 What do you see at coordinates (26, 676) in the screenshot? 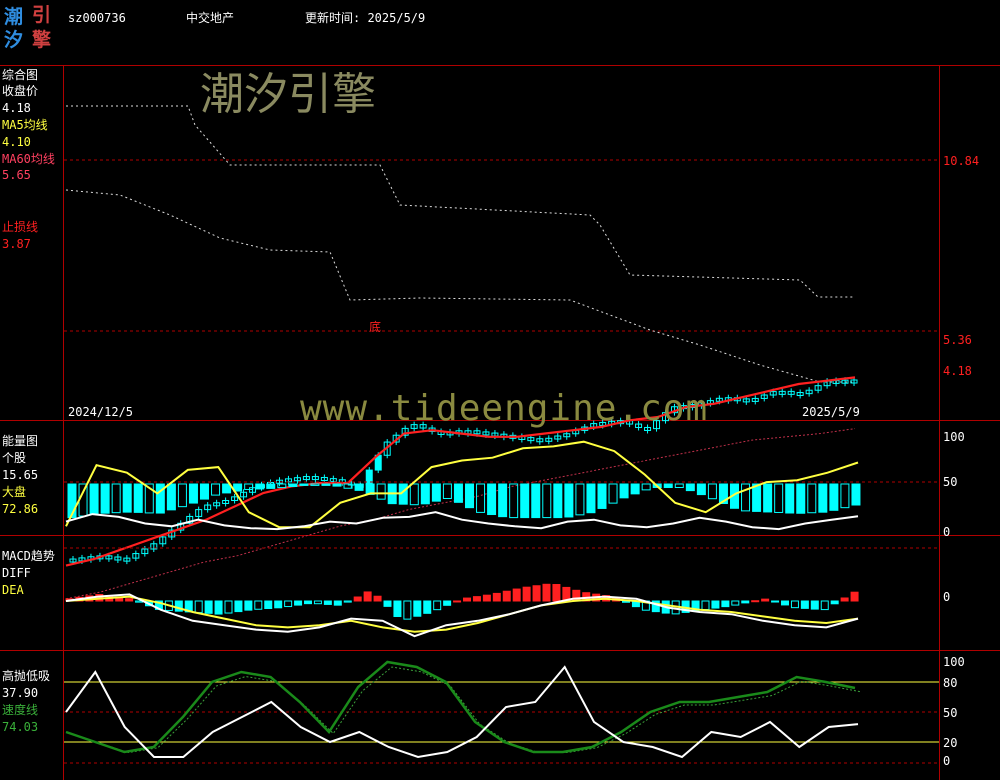
I see `panel4-title: 高抛低吸` at bounding box center [26, 676].